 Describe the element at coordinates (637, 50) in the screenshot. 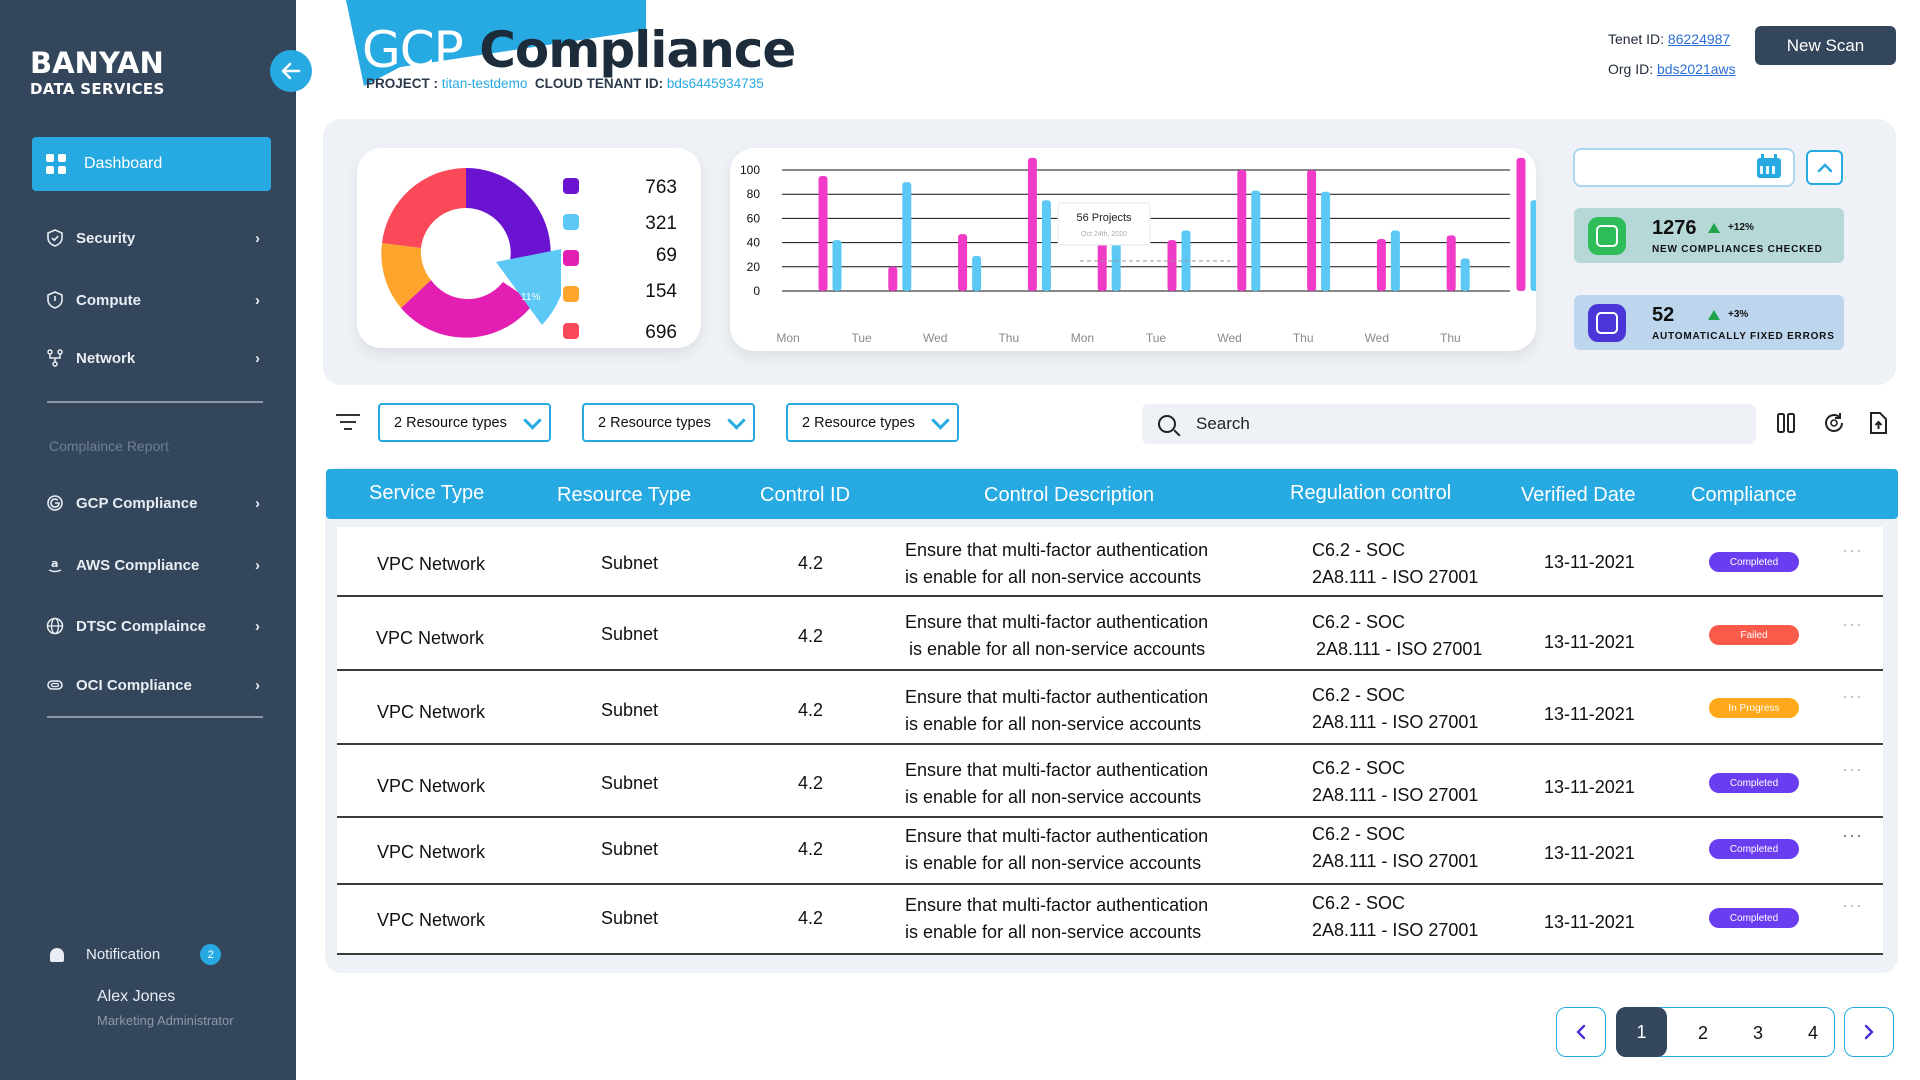

I see `page-title-part-2: Compliance` at that location.